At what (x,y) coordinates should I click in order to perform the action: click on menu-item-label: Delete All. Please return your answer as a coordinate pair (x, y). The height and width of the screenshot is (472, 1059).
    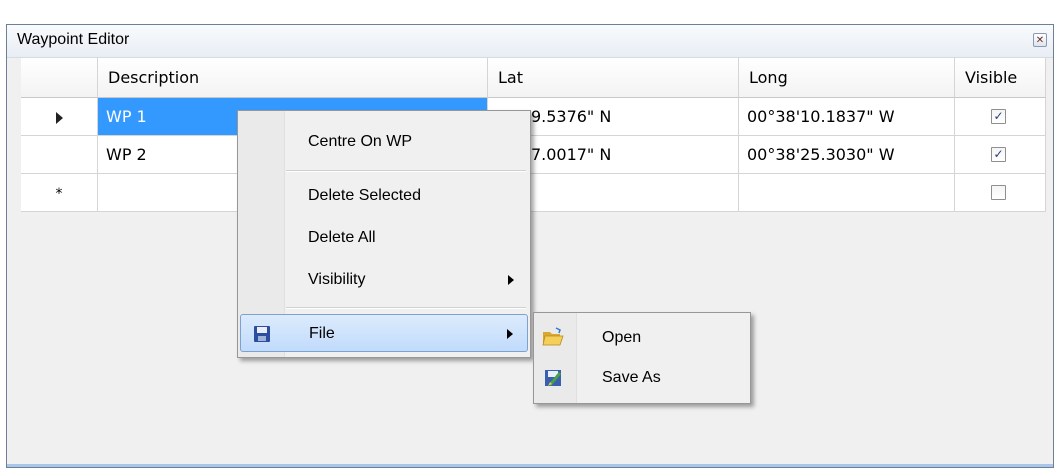
    Looking at the image, I should click on (342, 237).